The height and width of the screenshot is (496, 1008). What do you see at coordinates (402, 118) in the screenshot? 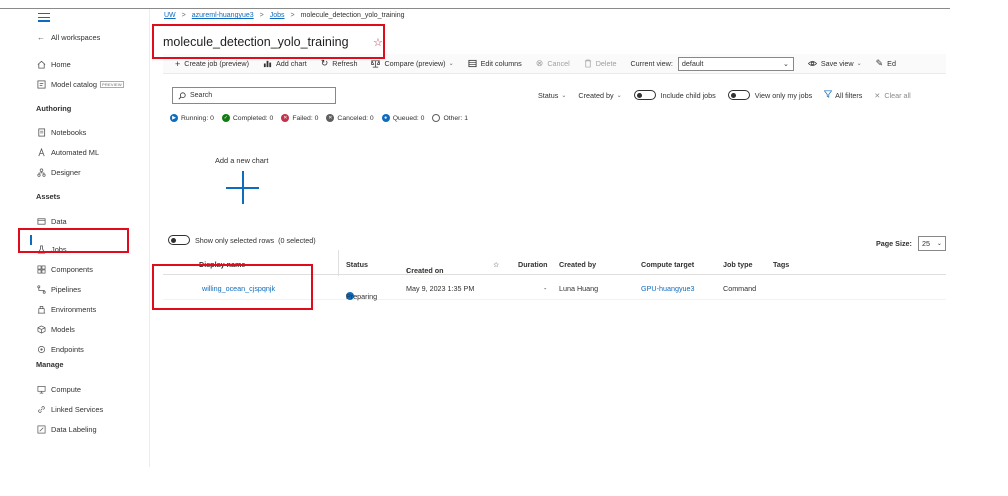
I see `status-queued: ● Queued: 0` at bounding box center [402, 118].